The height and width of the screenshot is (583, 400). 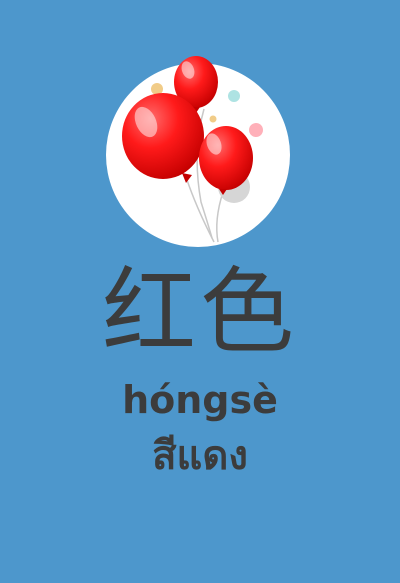 I want to click on chinese-word: 红色, so click(x=199, y=312).